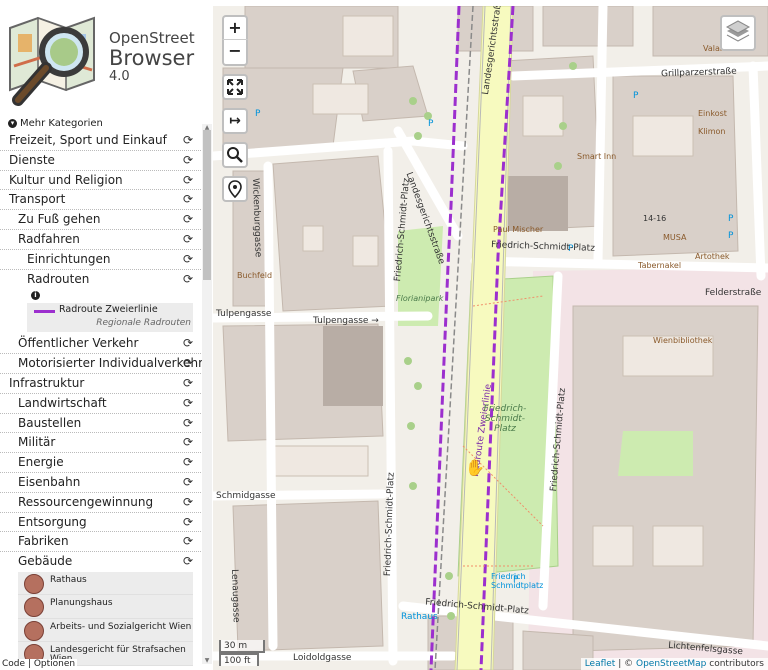 The image size is (768, 670). I want to click on sidebar-footer: Code | Optionen, so click(40, 664).